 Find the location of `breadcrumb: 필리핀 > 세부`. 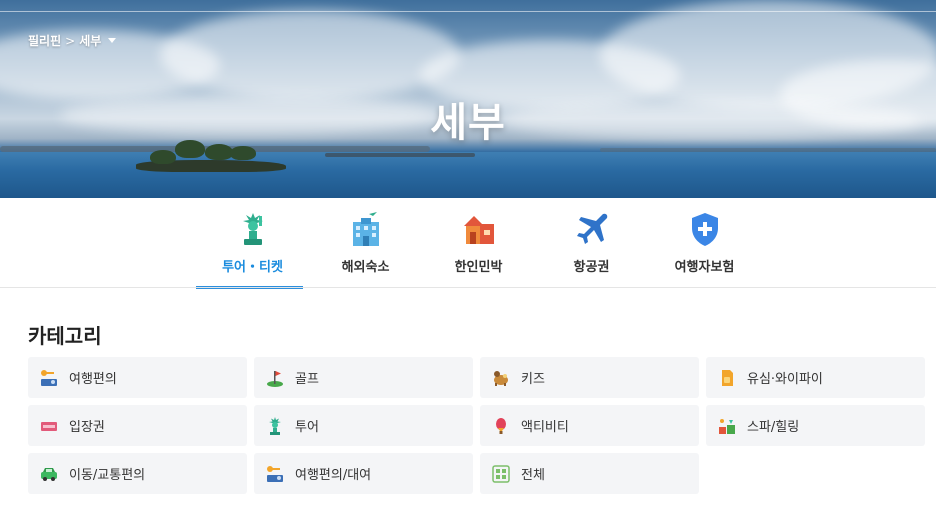

breadcrumb: 필리핀 > 세부 is located at coordinates (72, 40).